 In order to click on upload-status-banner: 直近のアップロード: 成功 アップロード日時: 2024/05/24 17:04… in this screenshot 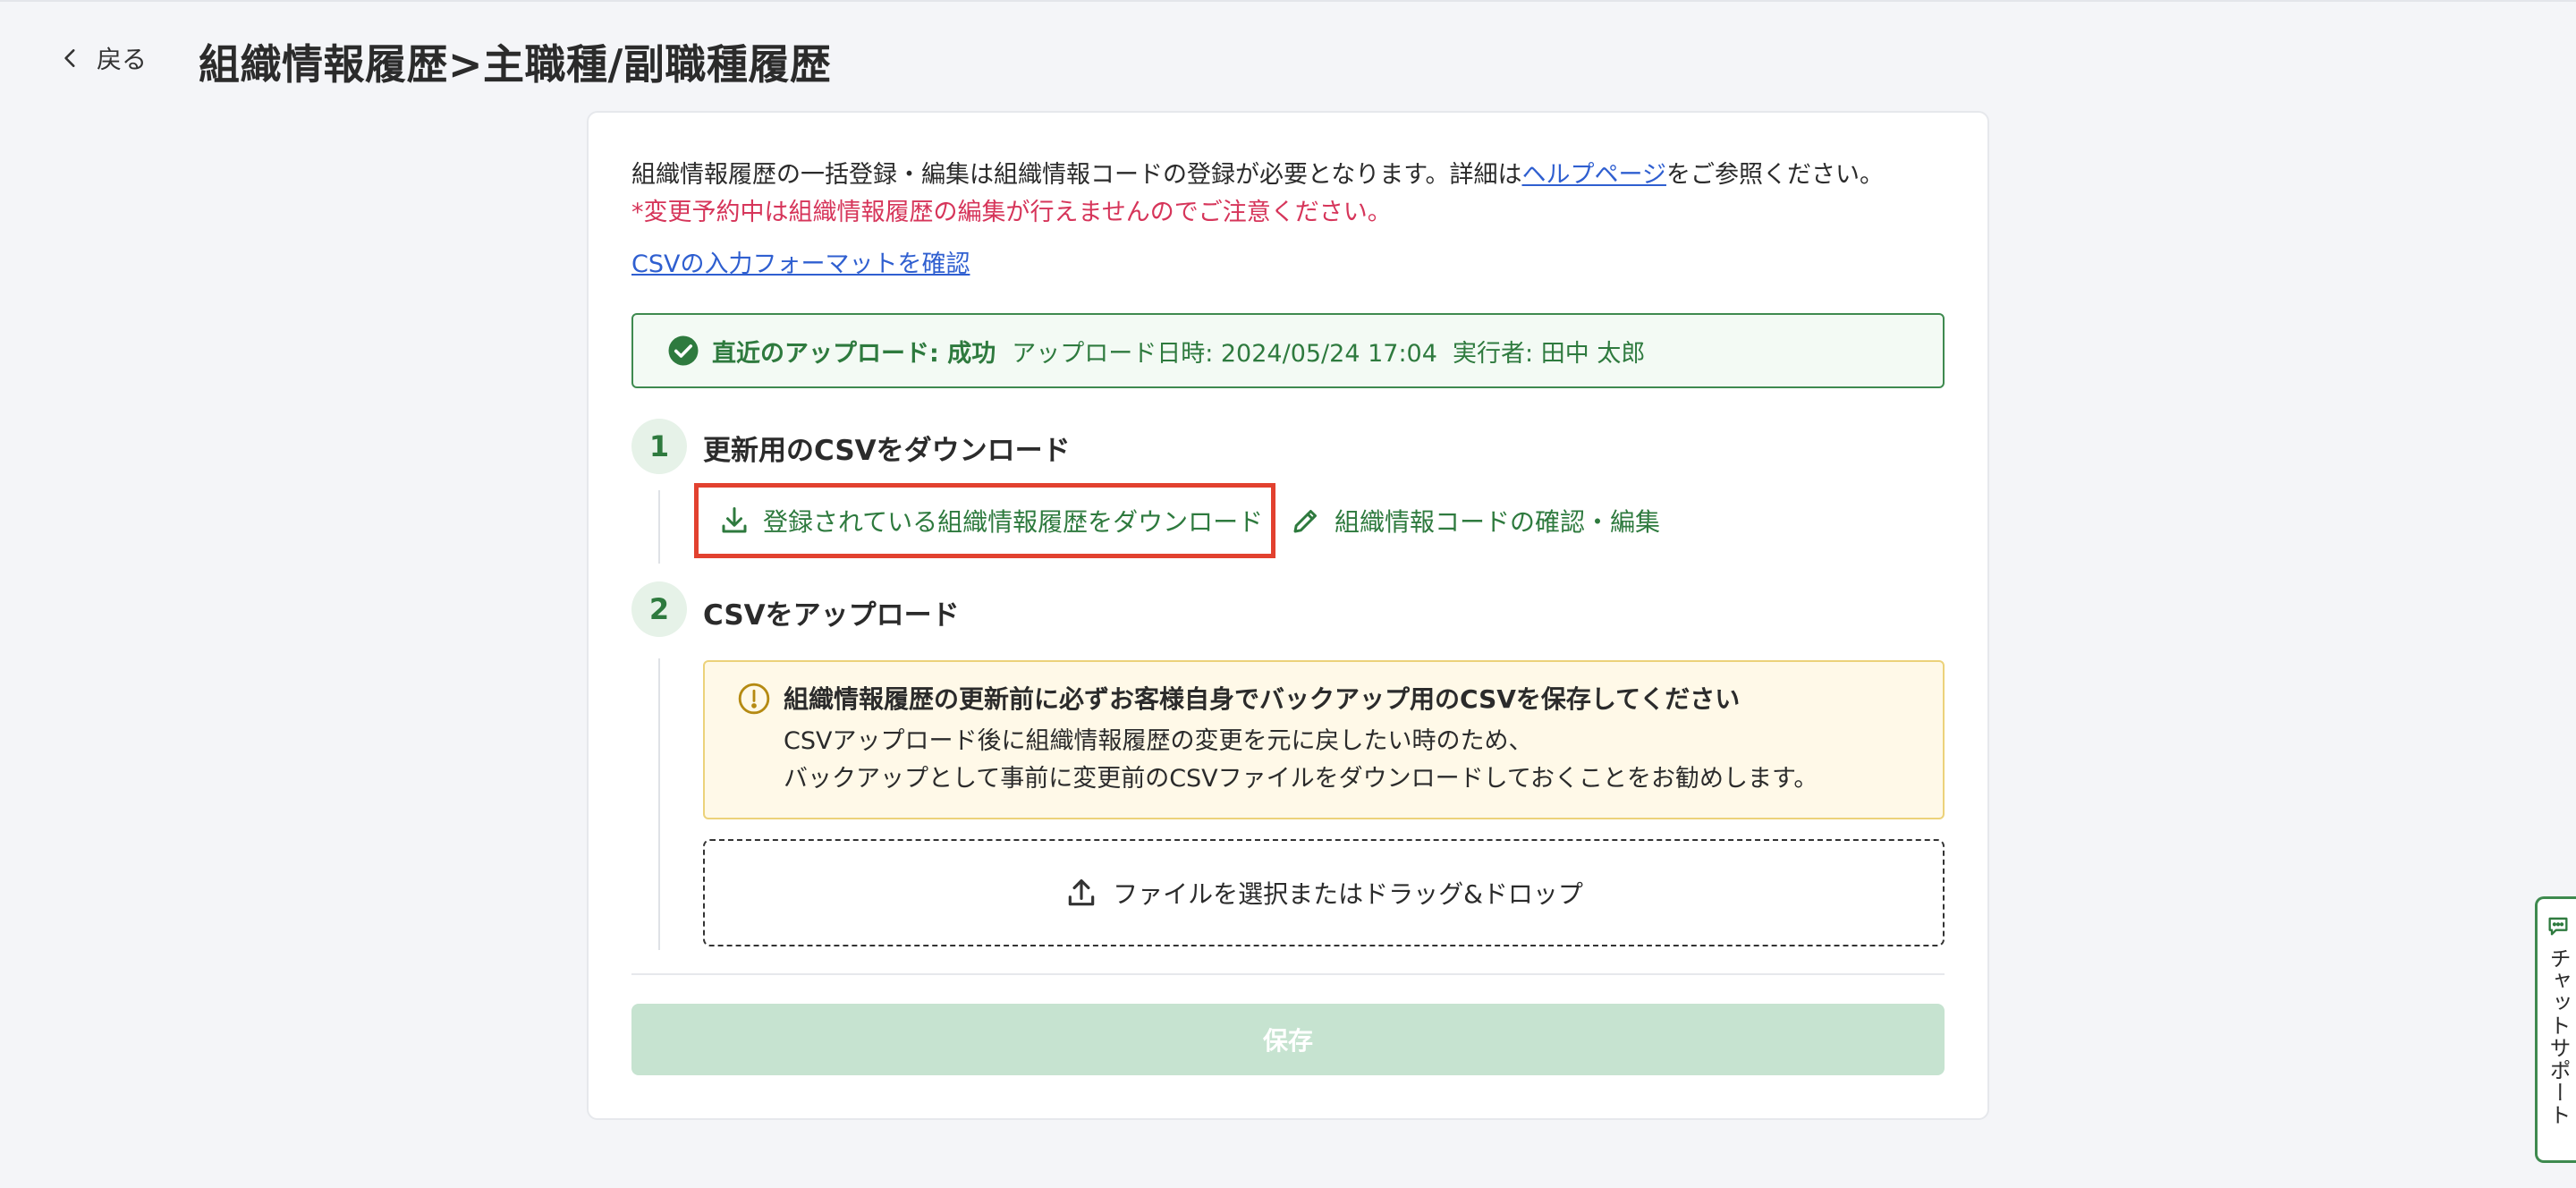, I will do `click(1288, 350)`.